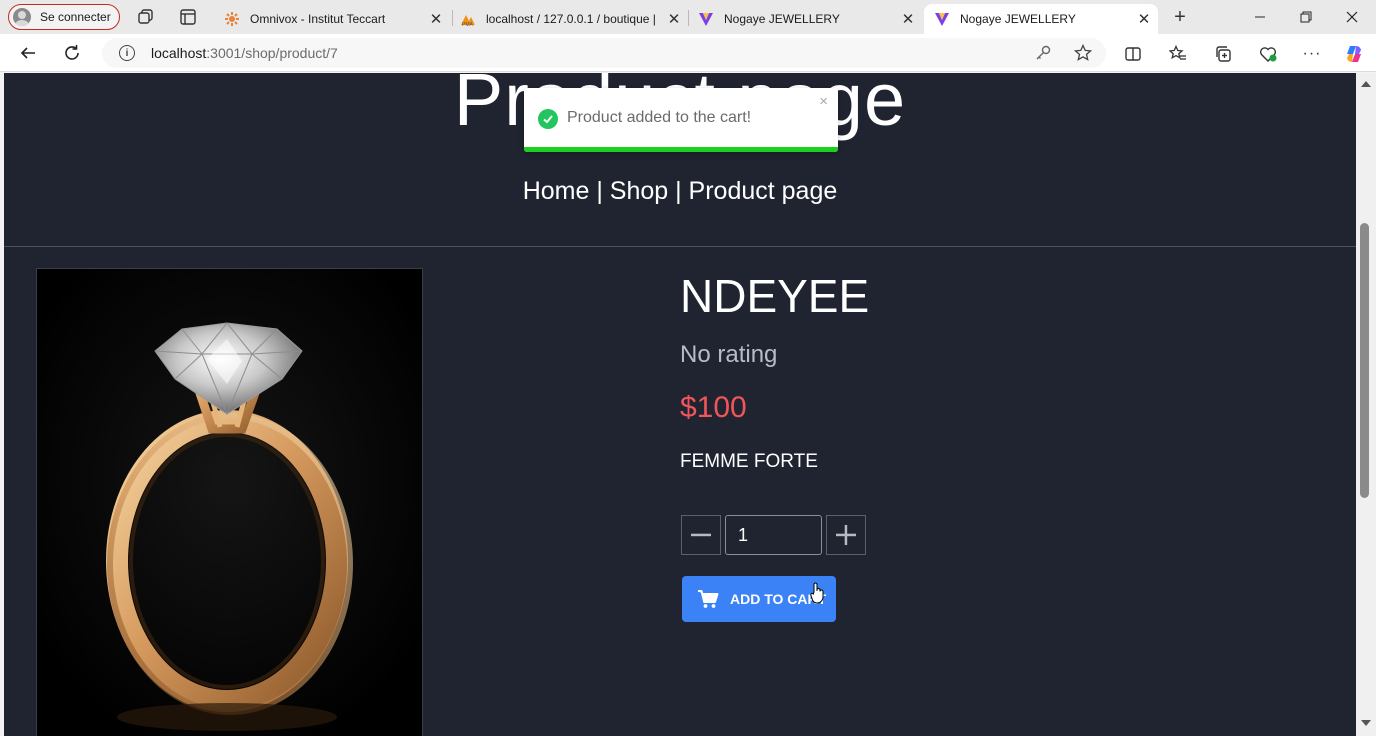 The height and width of the screenshot is (736, 1376). What do you see at coordinates (729, 354) in the screenshot?
I see `product-rating: No rating` at bounding box center [729, 354].